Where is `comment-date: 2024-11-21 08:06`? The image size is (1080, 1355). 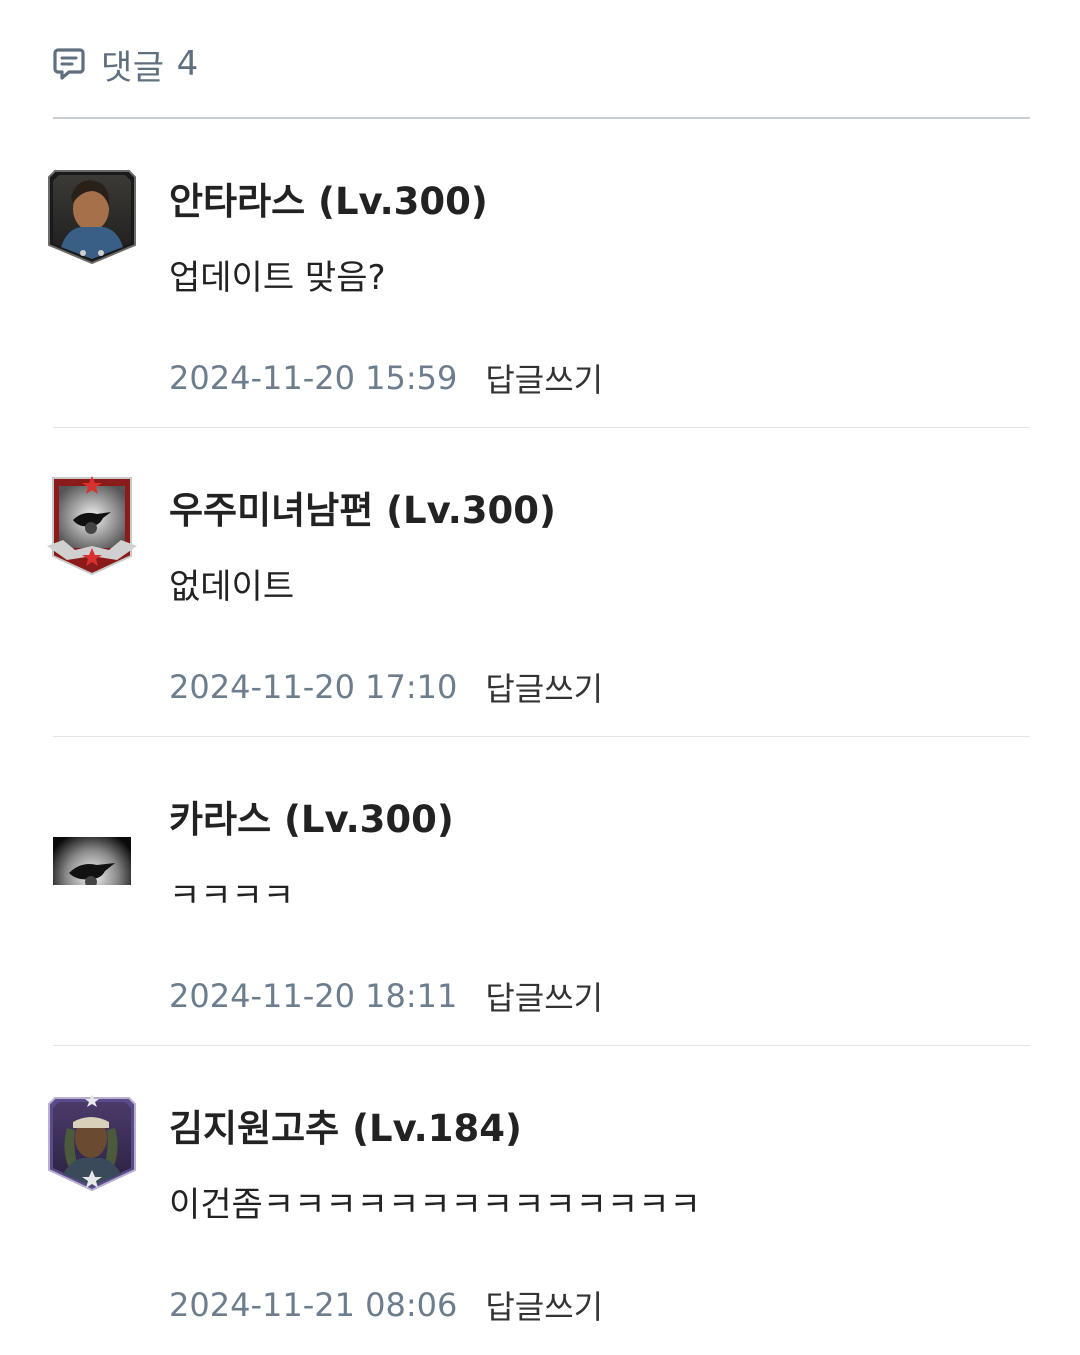 comment-date: 2024-11-21 08:06 is located at coordinates (313, 1305).